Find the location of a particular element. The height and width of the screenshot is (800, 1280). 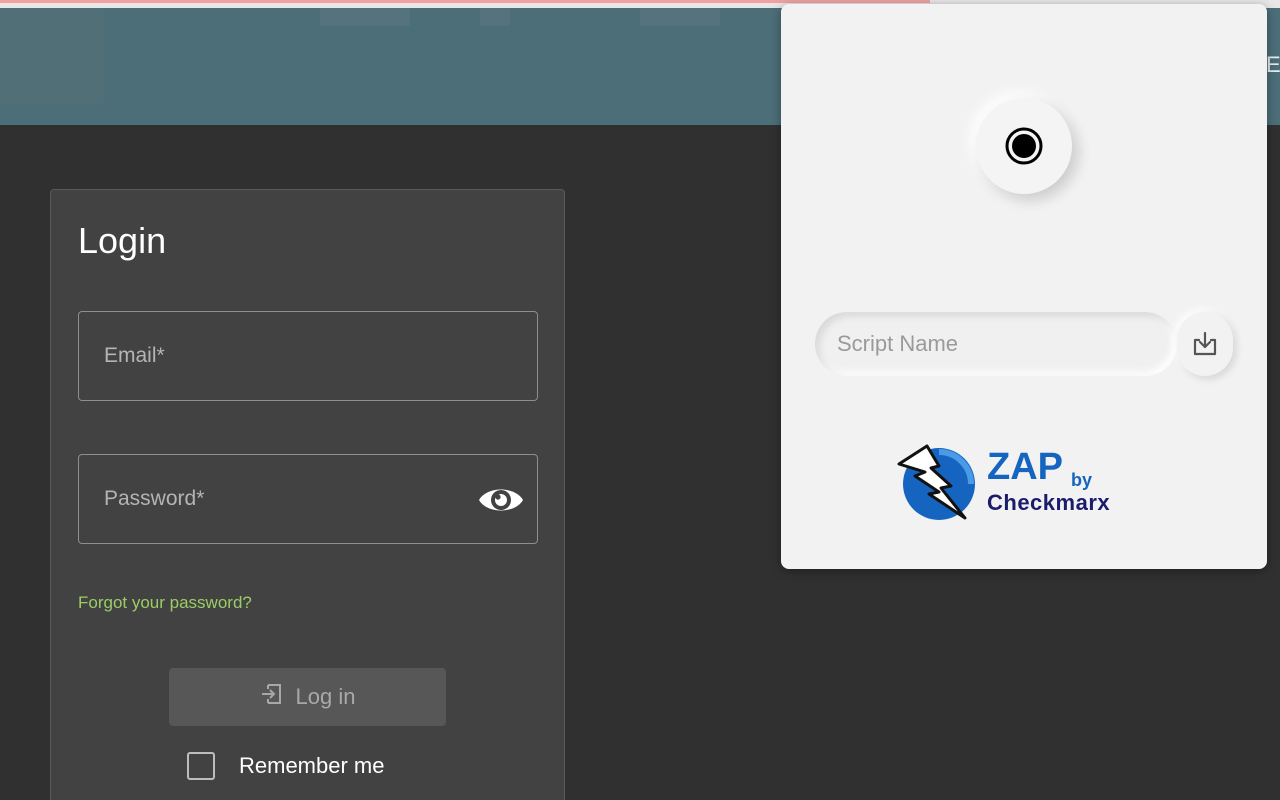

download-icon is located at coordinates (1205, 343).